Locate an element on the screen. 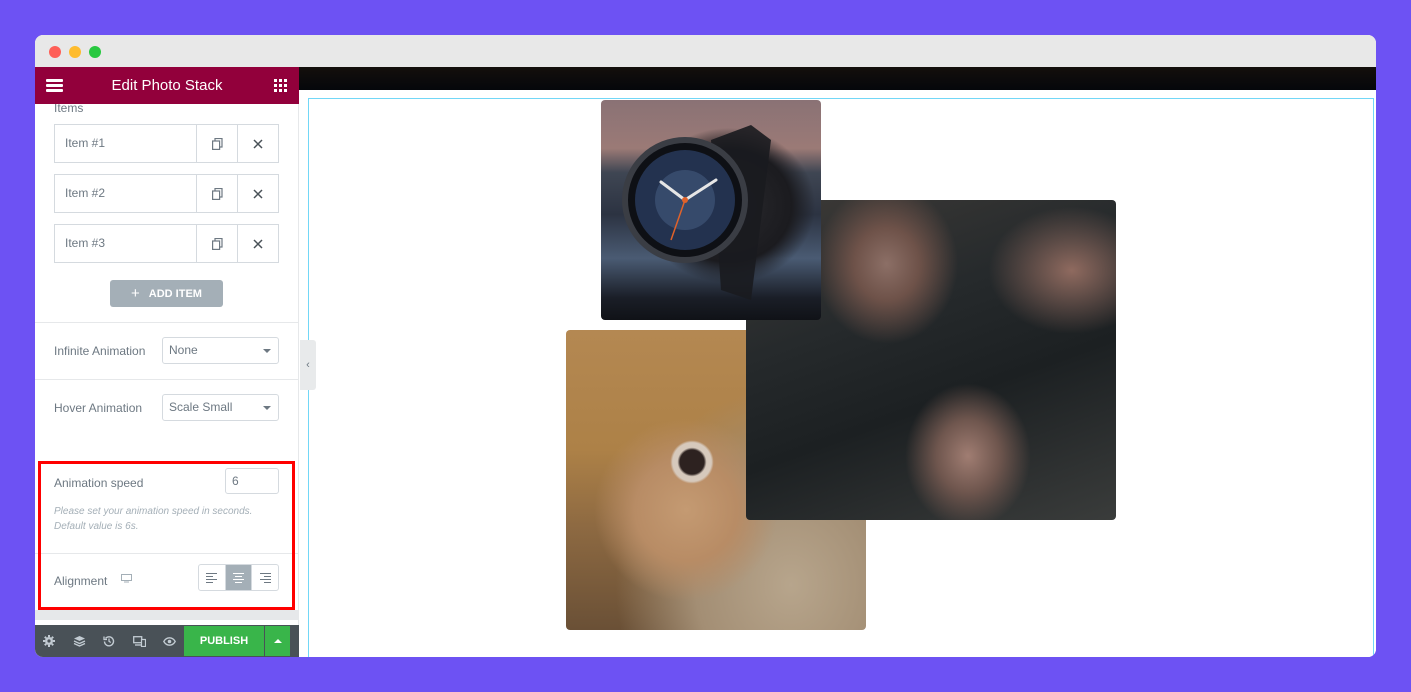 This screenshot has width=1411, height=692. align-left-icon is located at coordinates (212, 577).